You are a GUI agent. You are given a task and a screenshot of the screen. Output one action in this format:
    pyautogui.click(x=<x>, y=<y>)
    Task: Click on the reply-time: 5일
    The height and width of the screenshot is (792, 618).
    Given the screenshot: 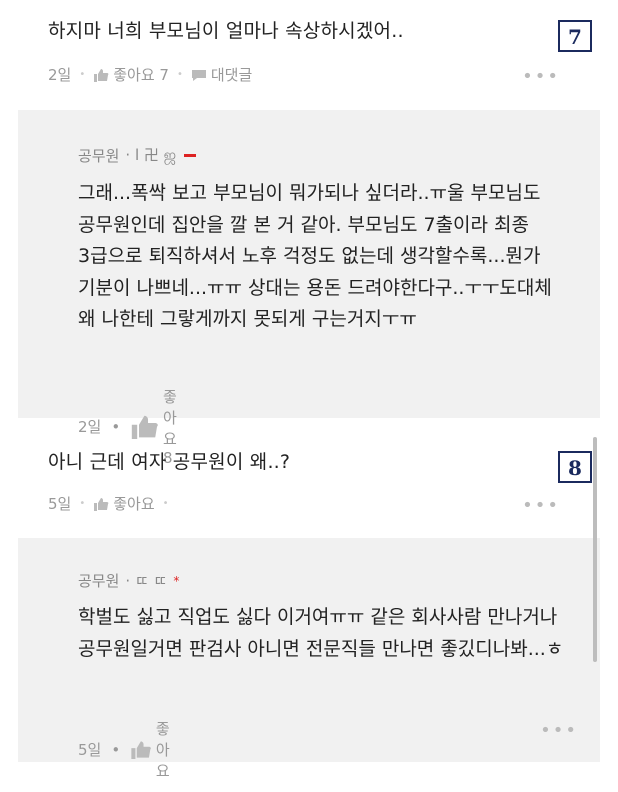 What is the action you would take?
    pyautogui.click(x=90, y=750)
    